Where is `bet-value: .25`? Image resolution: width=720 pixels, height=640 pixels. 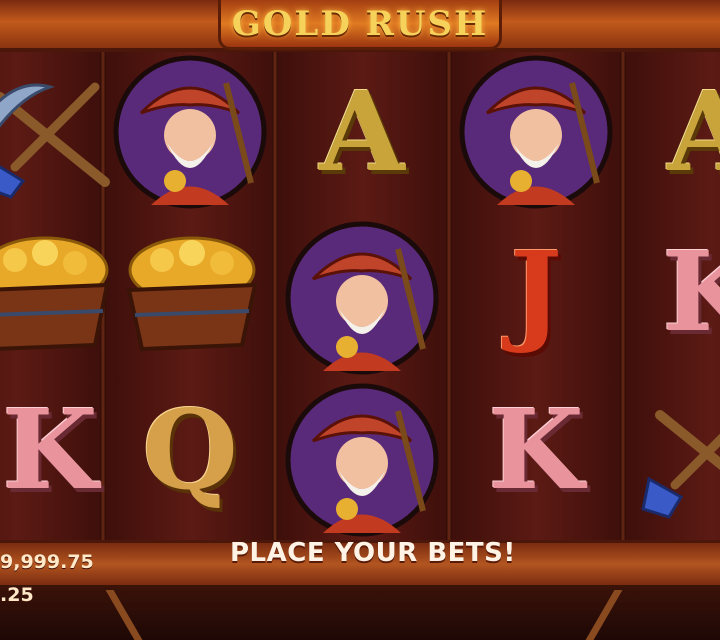
bet-value: .25 is located at coordinates (17, 595).